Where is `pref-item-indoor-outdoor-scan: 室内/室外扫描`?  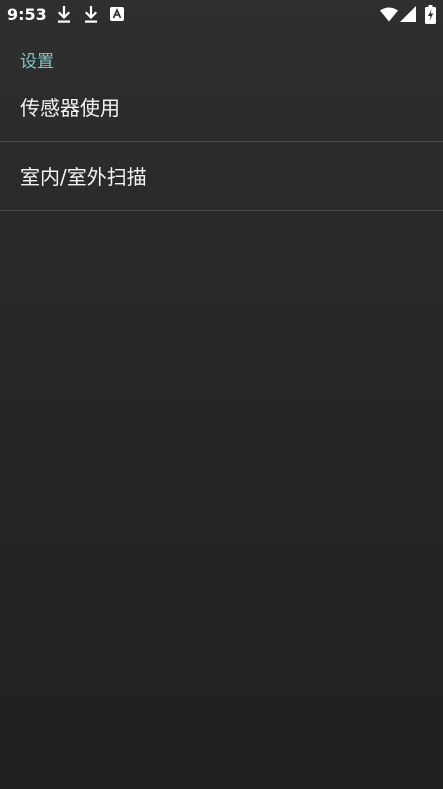 pref-item-indoor-outdoor-scan: 室内/室外扫描 is located at coordinates (221, 176).